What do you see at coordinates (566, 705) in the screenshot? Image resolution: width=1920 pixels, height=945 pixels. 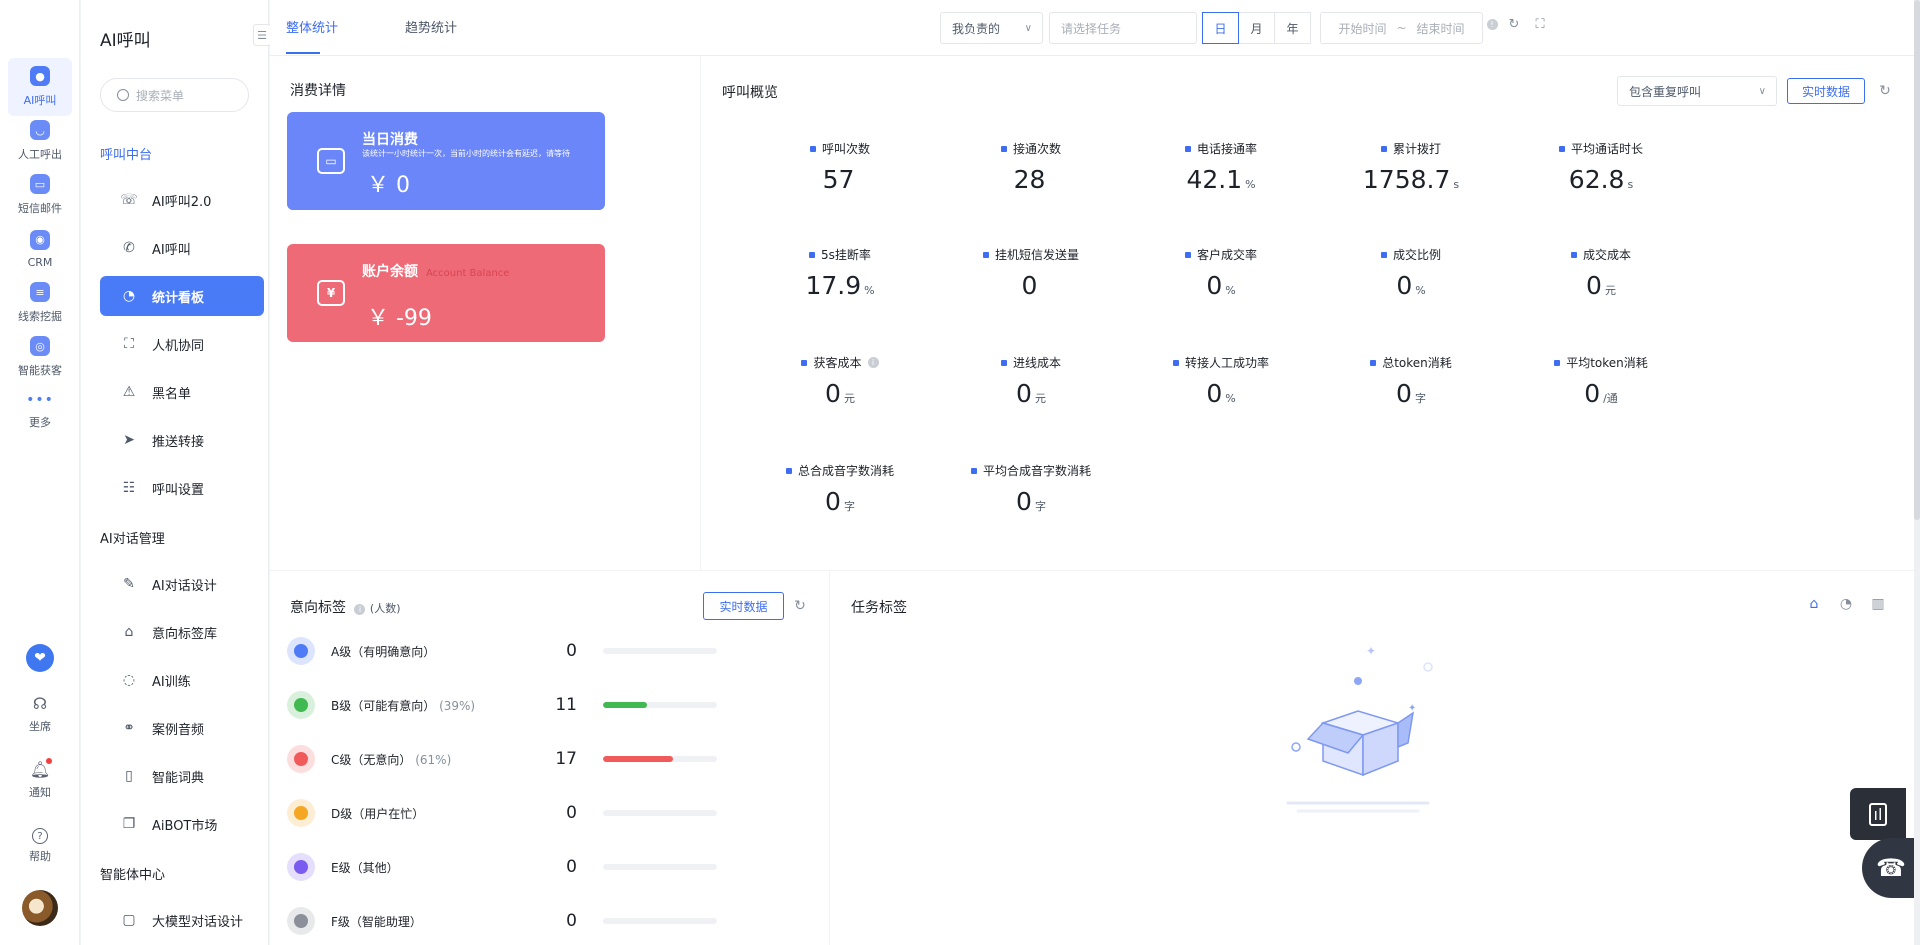 I see `intent-count: 11` at bounding box center [566, 705].